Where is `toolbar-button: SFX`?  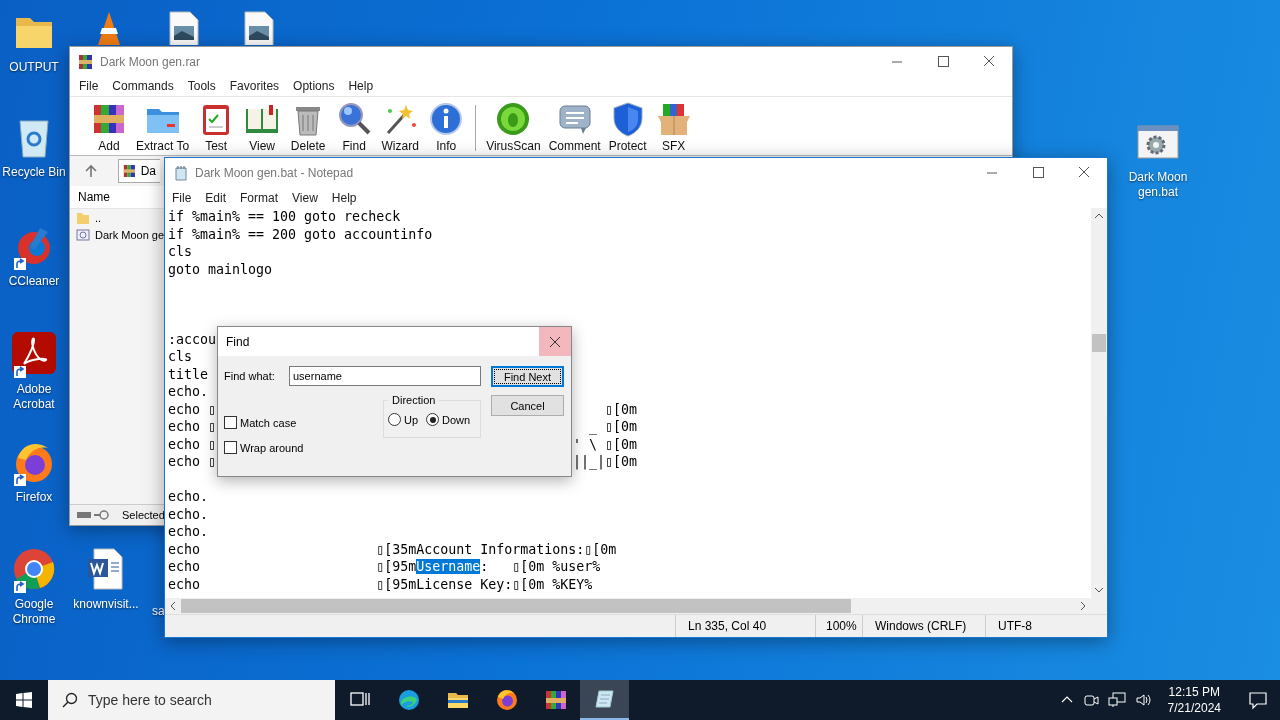 toolbar-button: SFX is located at coordinates (673, 128).